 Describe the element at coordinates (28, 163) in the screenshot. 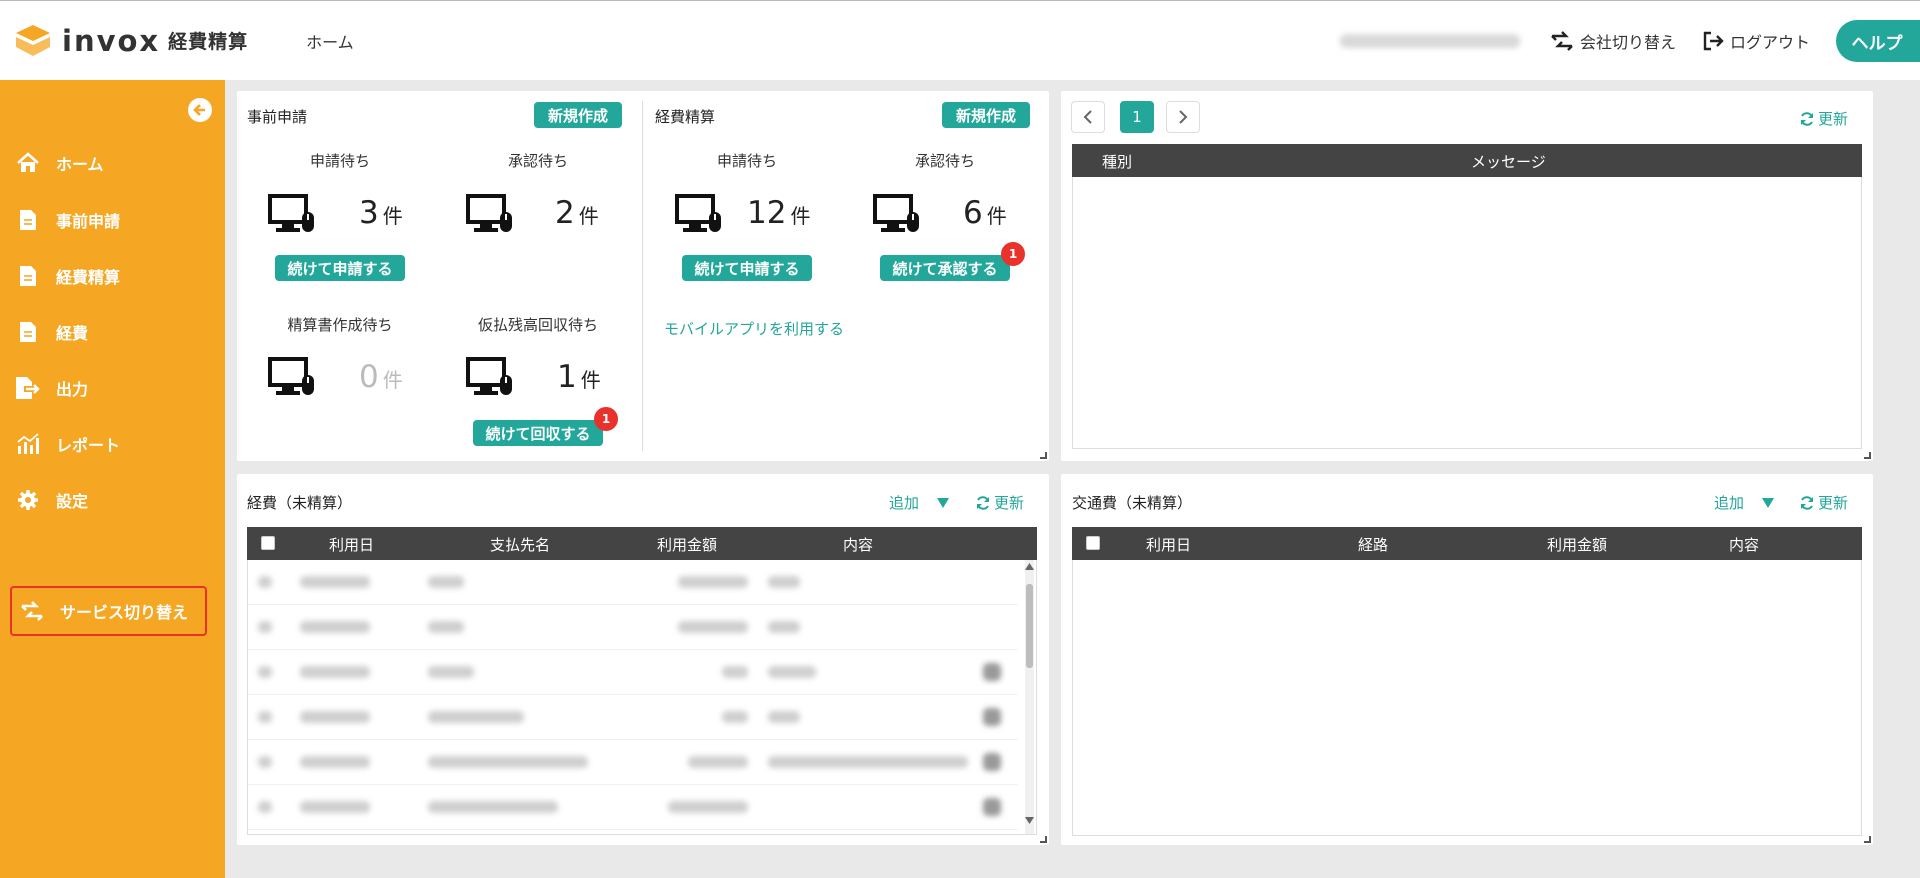

I see `home-icon` at that location.